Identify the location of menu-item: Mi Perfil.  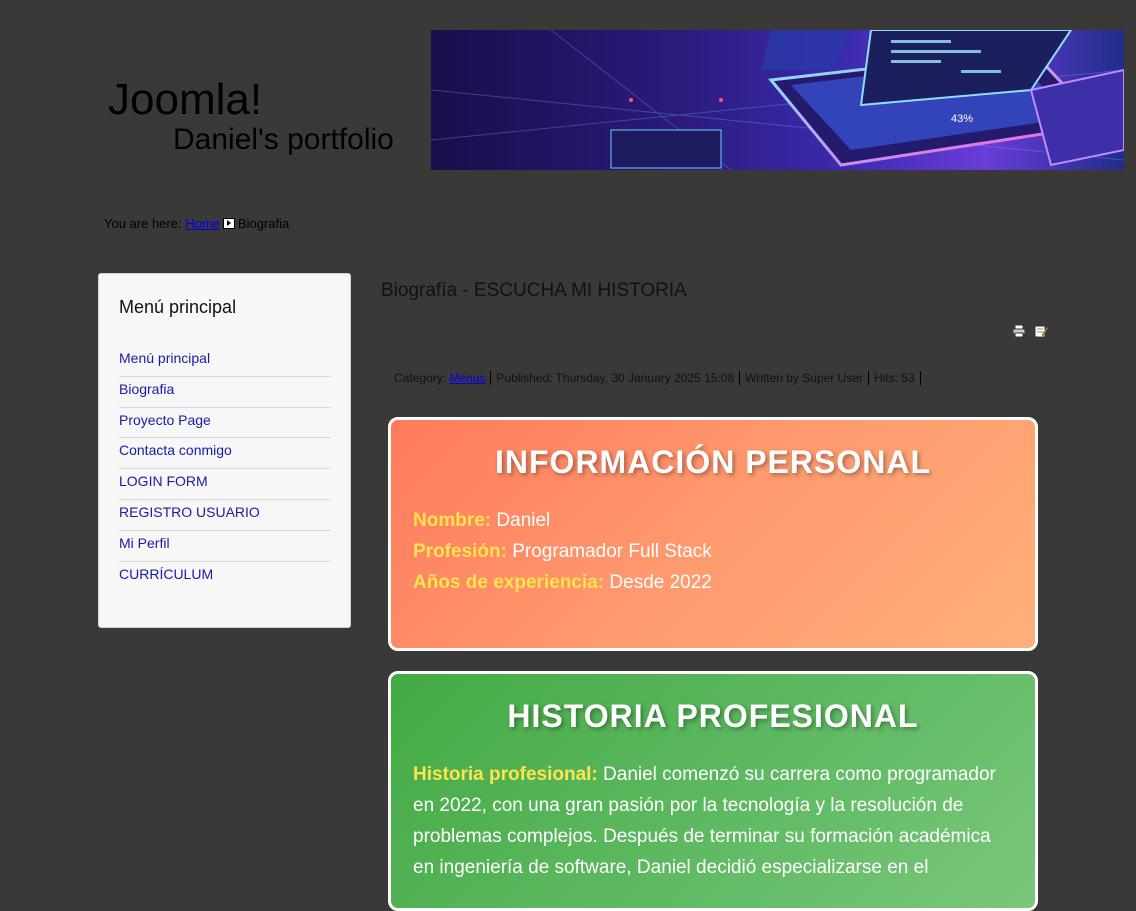
(225, 546).